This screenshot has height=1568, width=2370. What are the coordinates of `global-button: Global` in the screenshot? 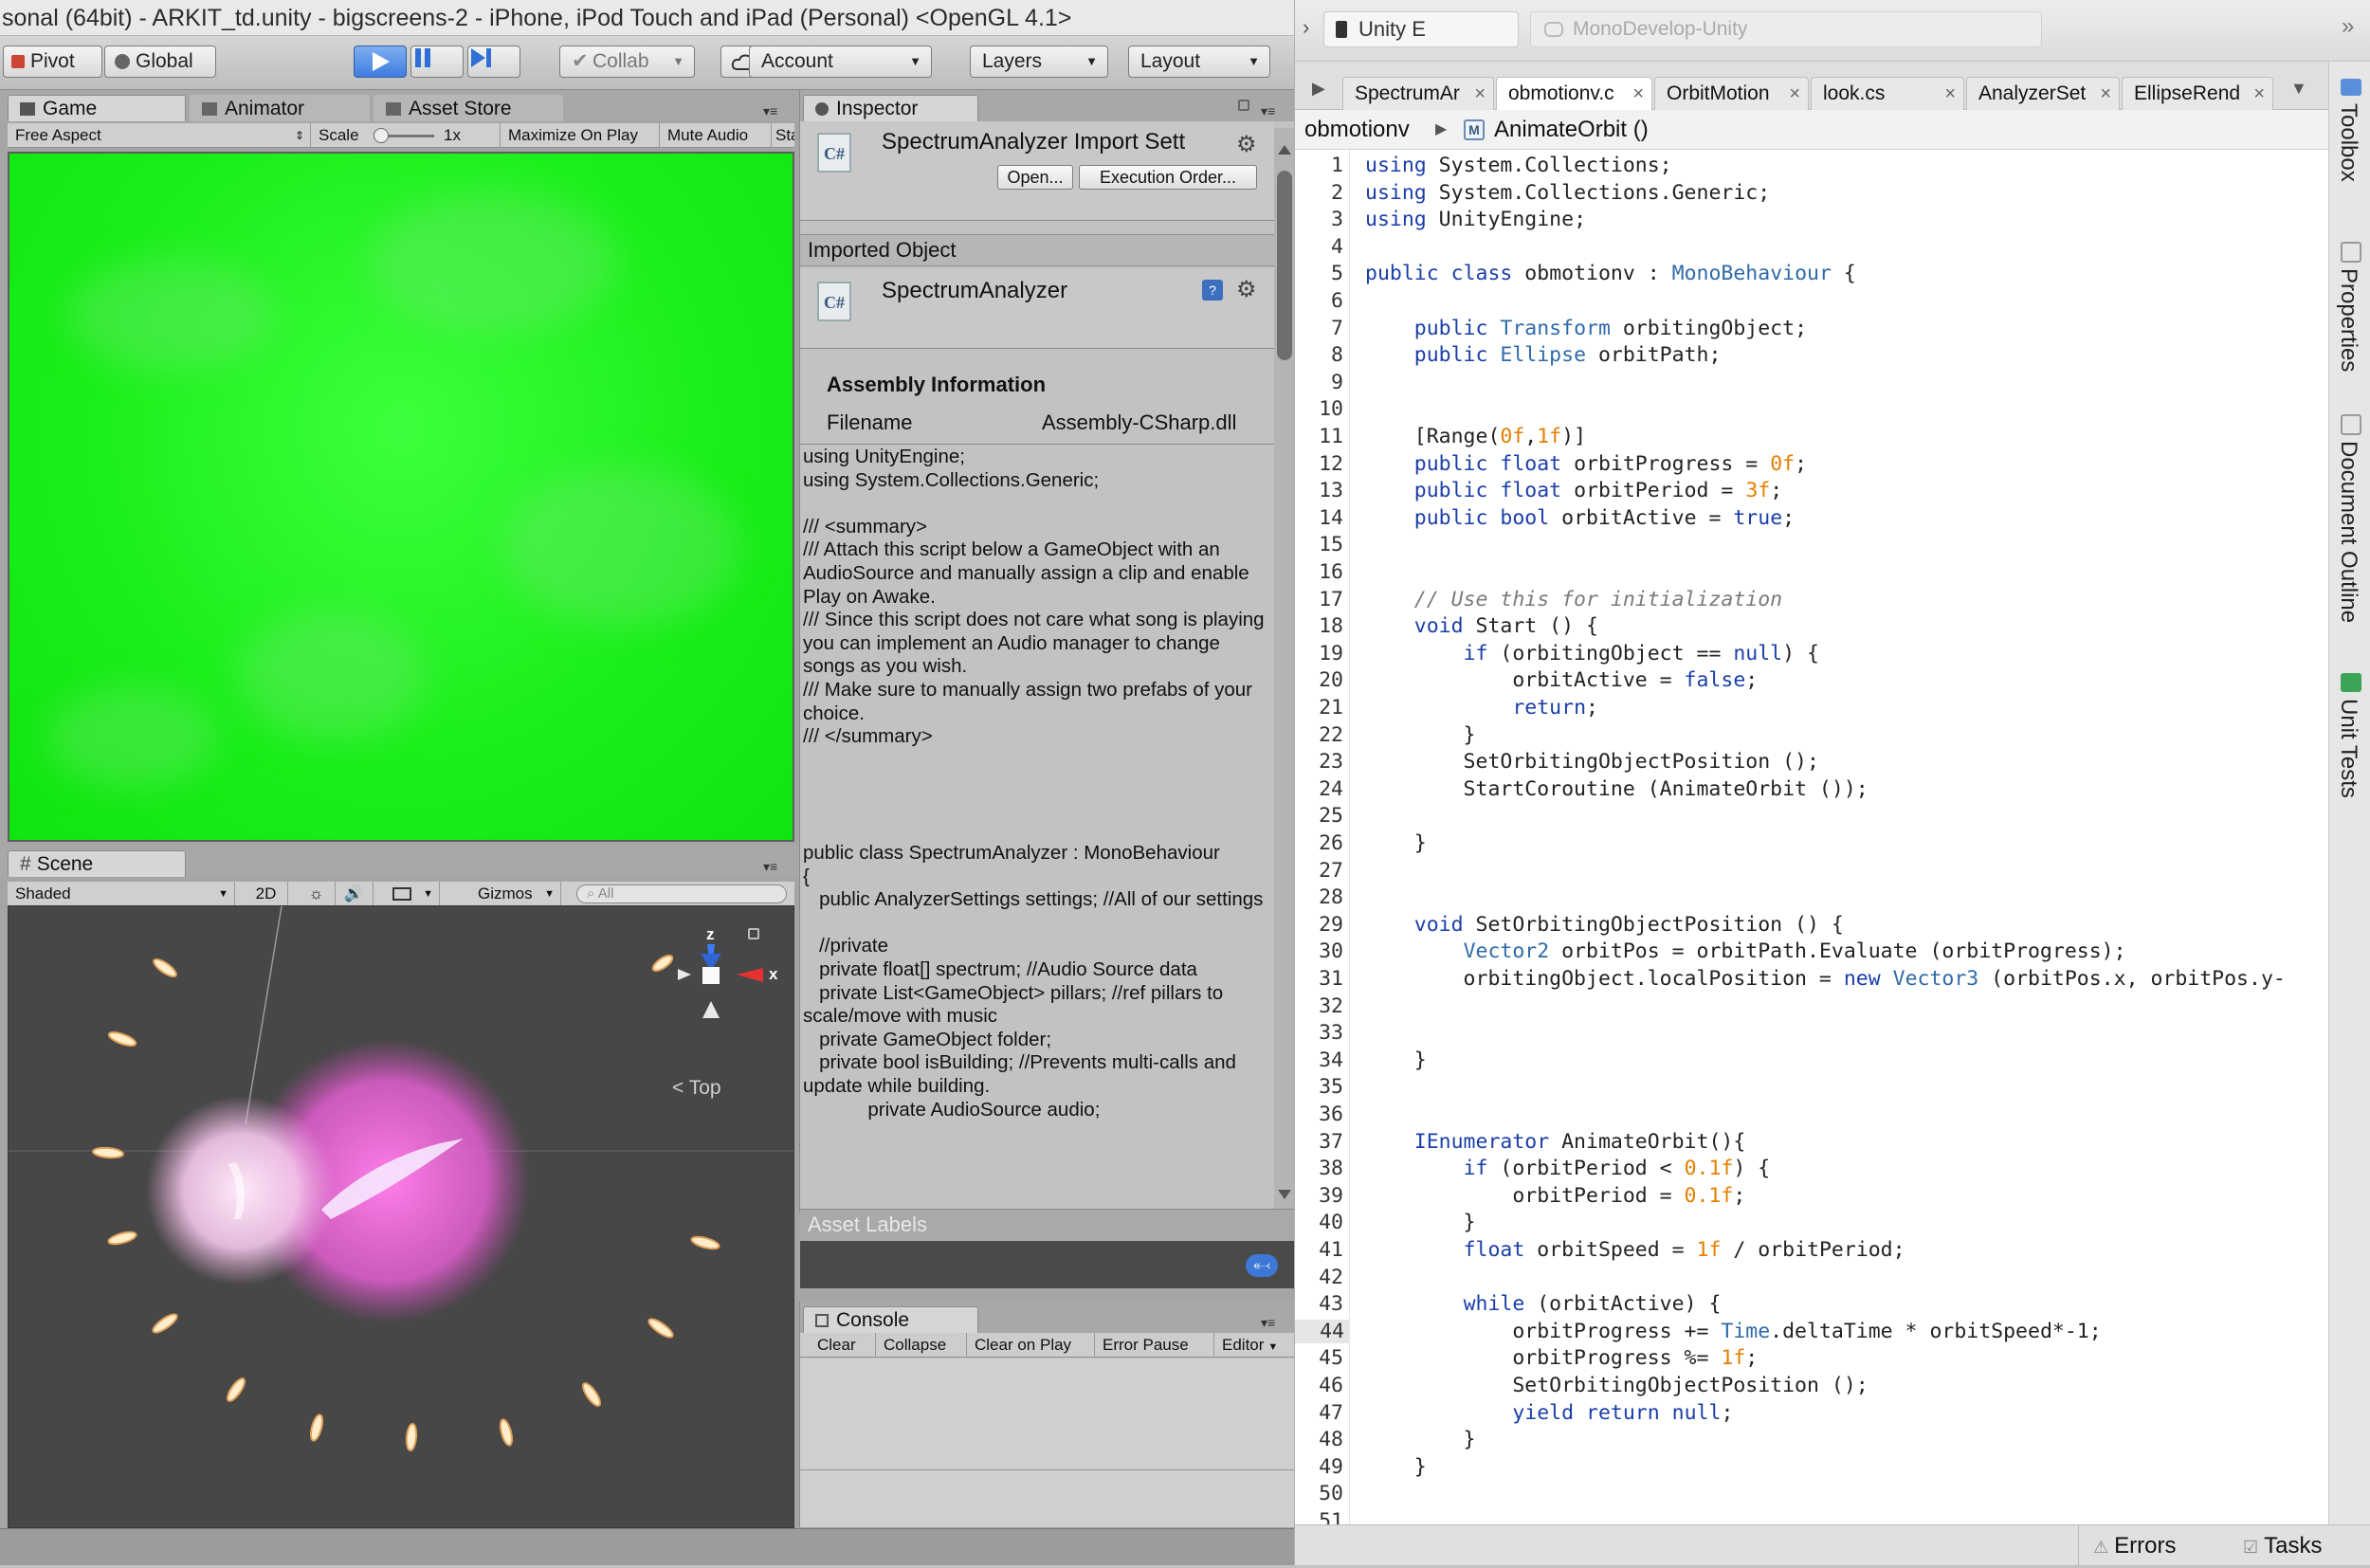 It's located at (160, 62).